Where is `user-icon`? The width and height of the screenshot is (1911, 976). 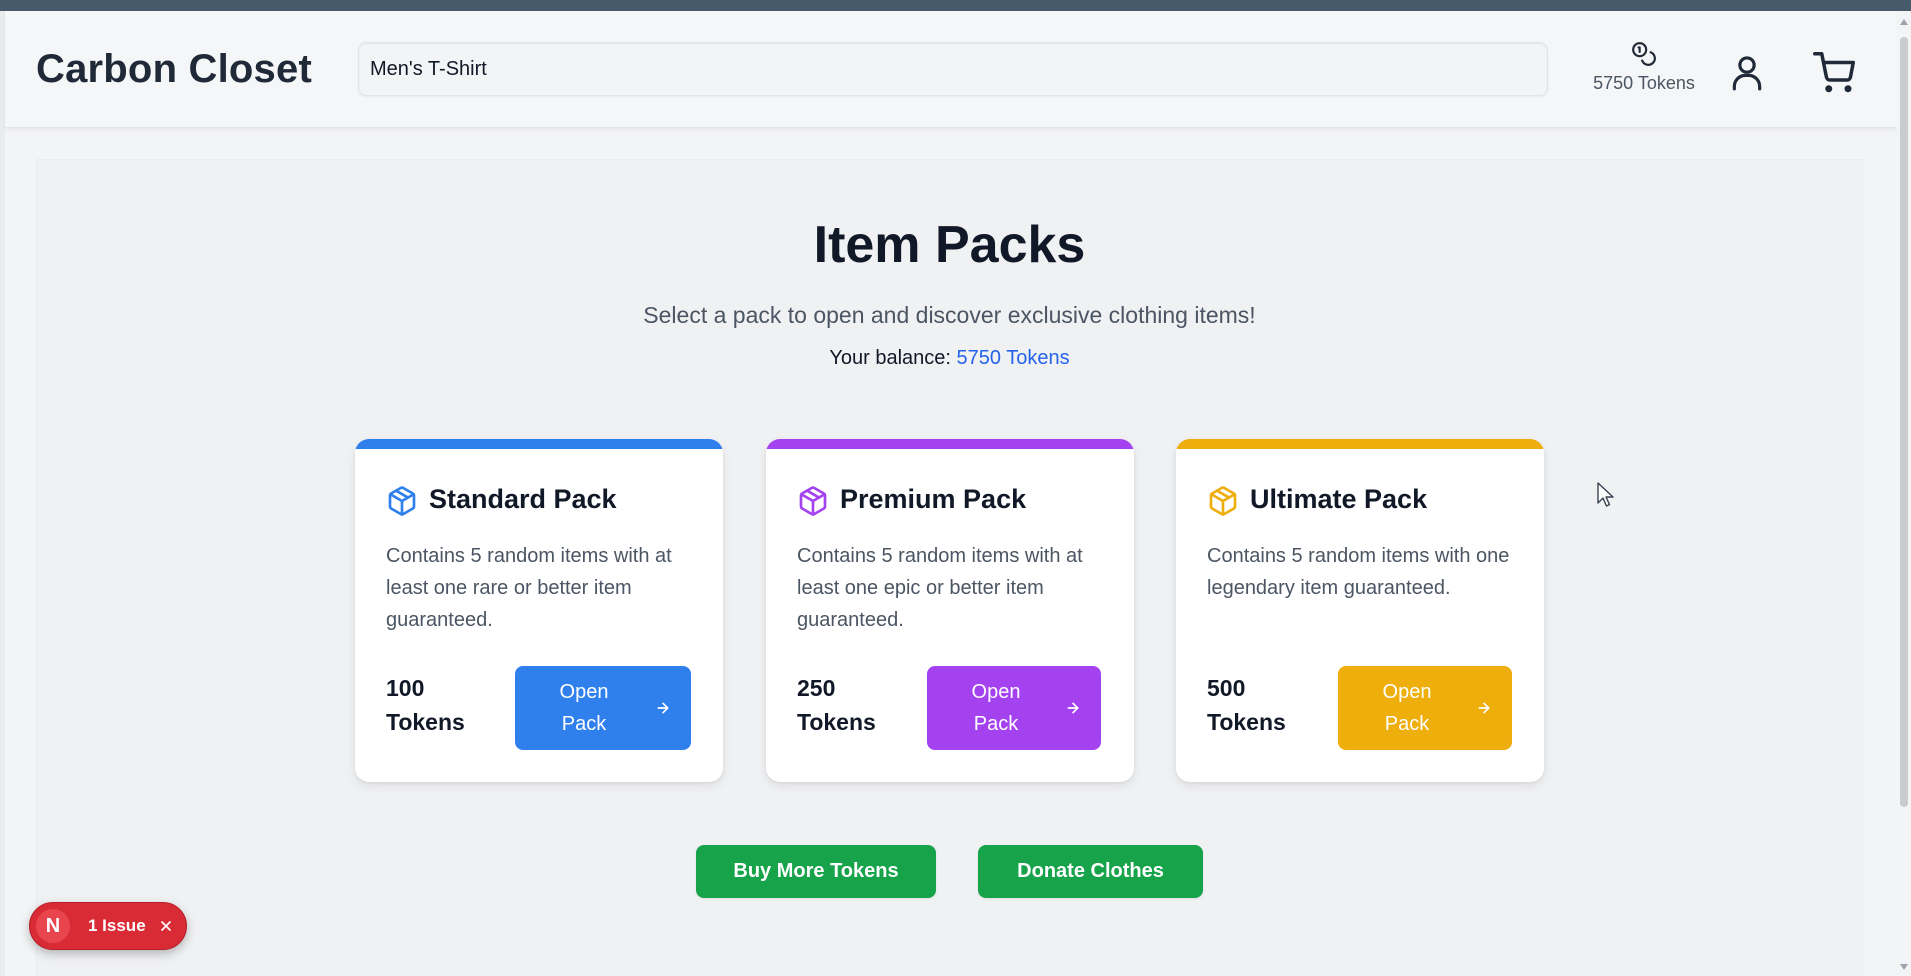
user-icon is located at coordinates (1747, 73).